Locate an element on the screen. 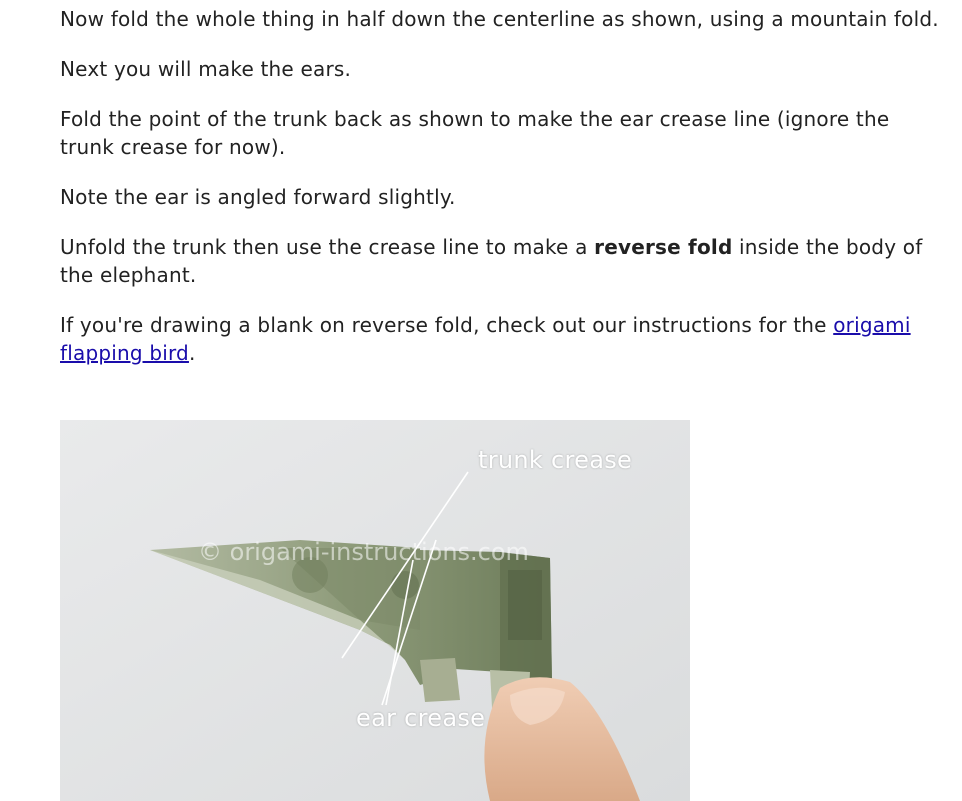 The width and height of the screenshot is (962, 801). bold-term-reverse-fold: reverse fold is located at coordinates (663, 247).